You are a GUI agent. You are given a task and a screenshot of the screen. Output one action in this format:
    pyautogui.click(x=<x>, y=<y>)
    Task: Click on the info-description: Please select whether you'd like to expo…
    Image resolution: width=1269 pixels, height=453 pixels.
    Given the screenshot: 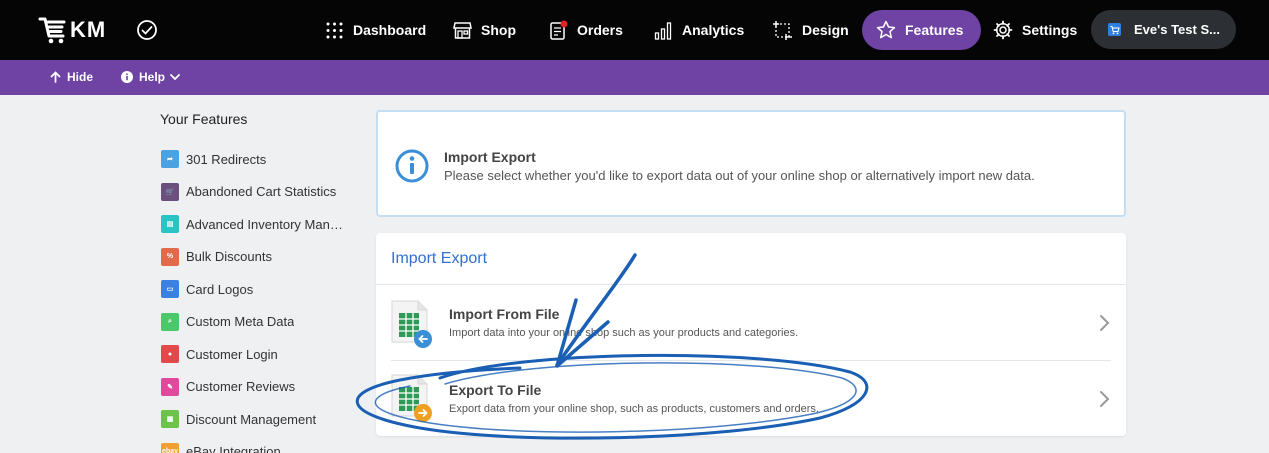 What is the action you would take?
    pyautogui.click(x=739, y=175)
    